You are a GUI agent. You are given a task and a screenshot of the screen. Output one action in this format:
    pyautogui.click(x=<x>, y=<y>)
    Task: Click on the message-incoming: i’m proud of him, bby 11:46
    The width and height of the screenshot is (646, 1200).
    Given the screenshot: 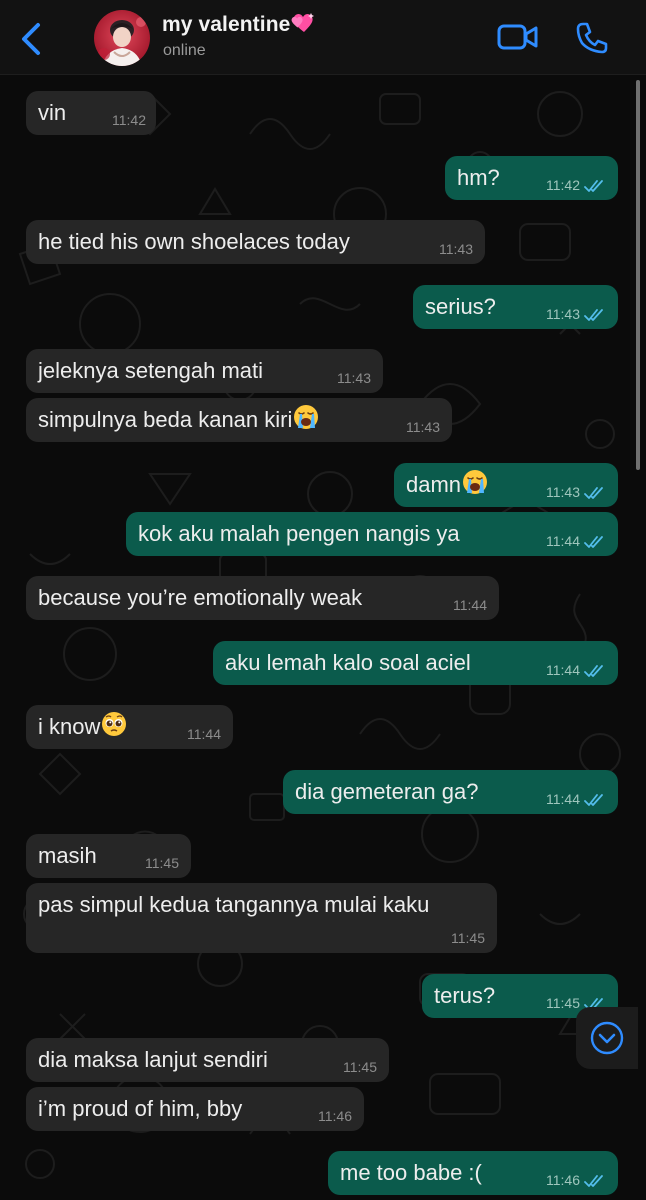 What is the action you would take?
    pyautogui.click(x=195, y=1109)
    